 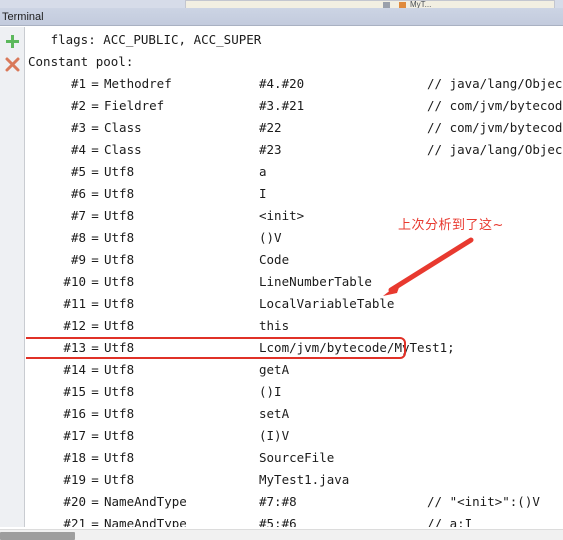 I want to click on entry-index: #13, so click(x=74, y=347).